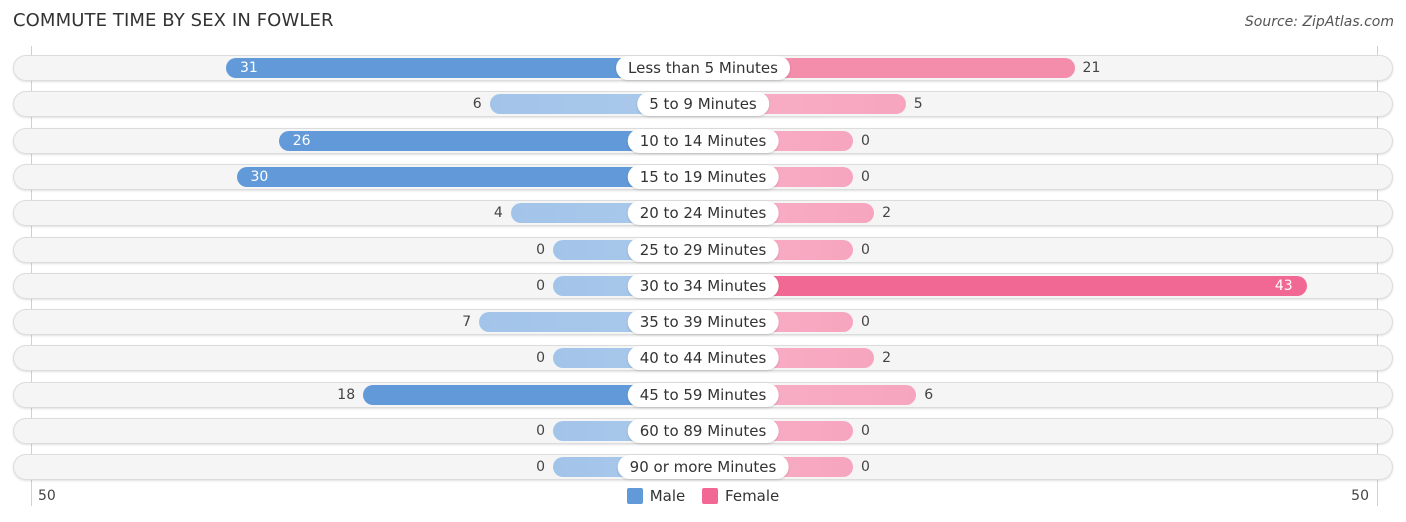 This screenshot has width=1406, height=522. What do you see at coordinates (703, 285) in the screenshot?
I see `category-label: 30 to 34 Minutes` at bounding box center [703, 285].